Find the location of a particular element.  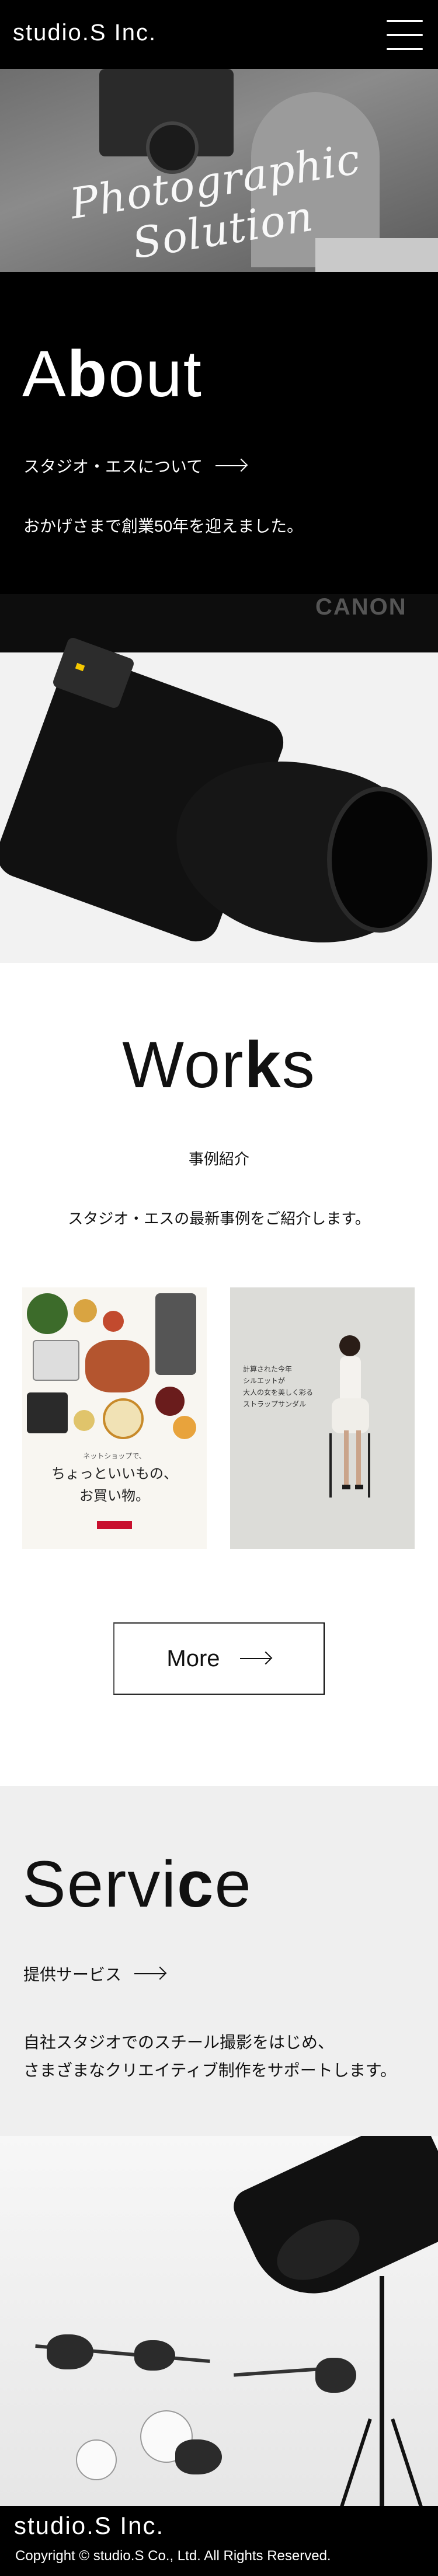

service-link: 提供サービス is located at coordinates (94, 1973).